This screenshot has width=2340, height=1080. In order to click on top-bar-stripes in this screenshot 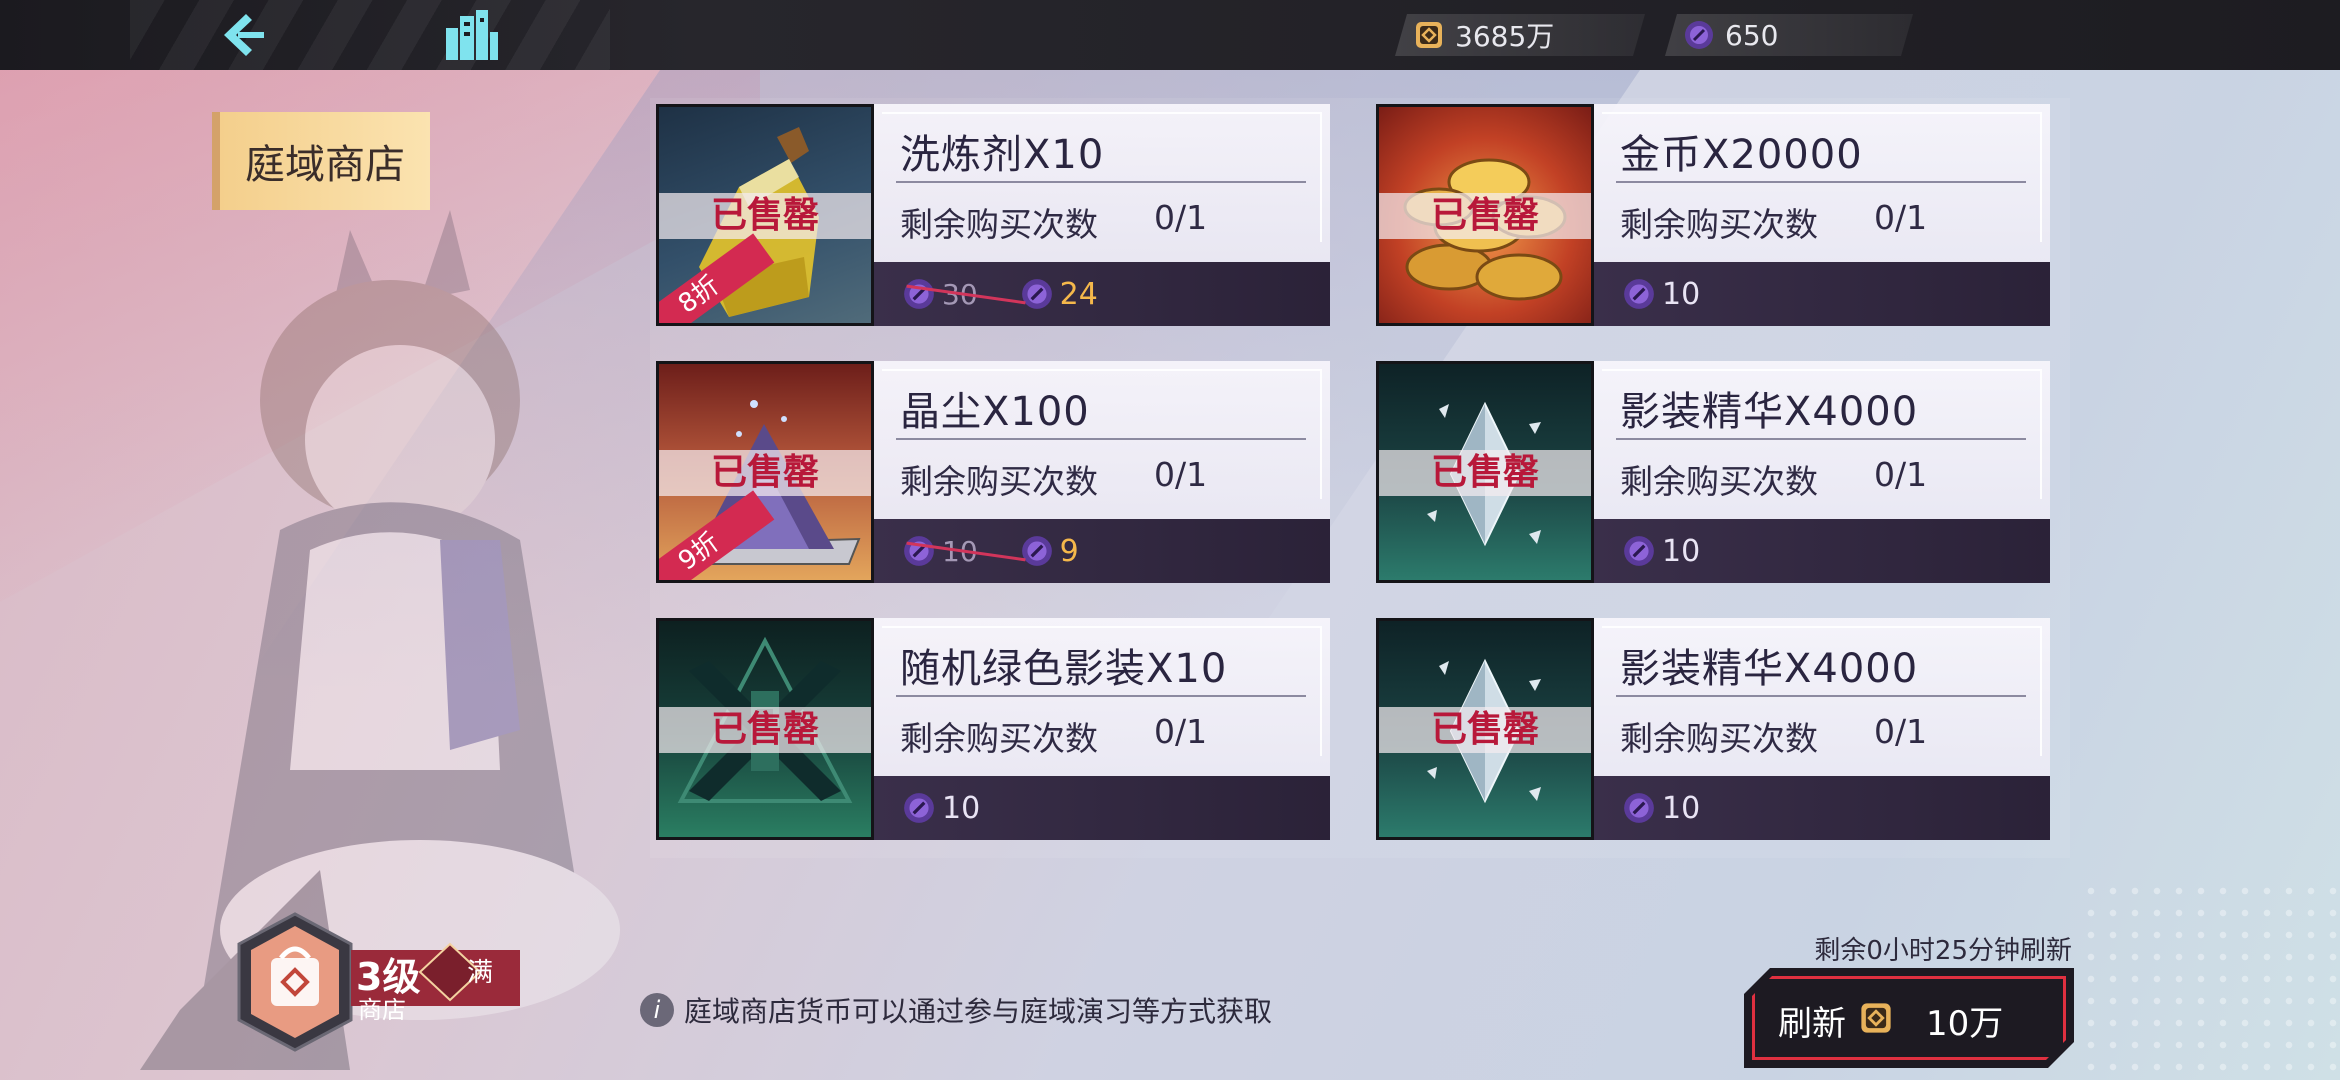, I will do `click(370, 35)`.